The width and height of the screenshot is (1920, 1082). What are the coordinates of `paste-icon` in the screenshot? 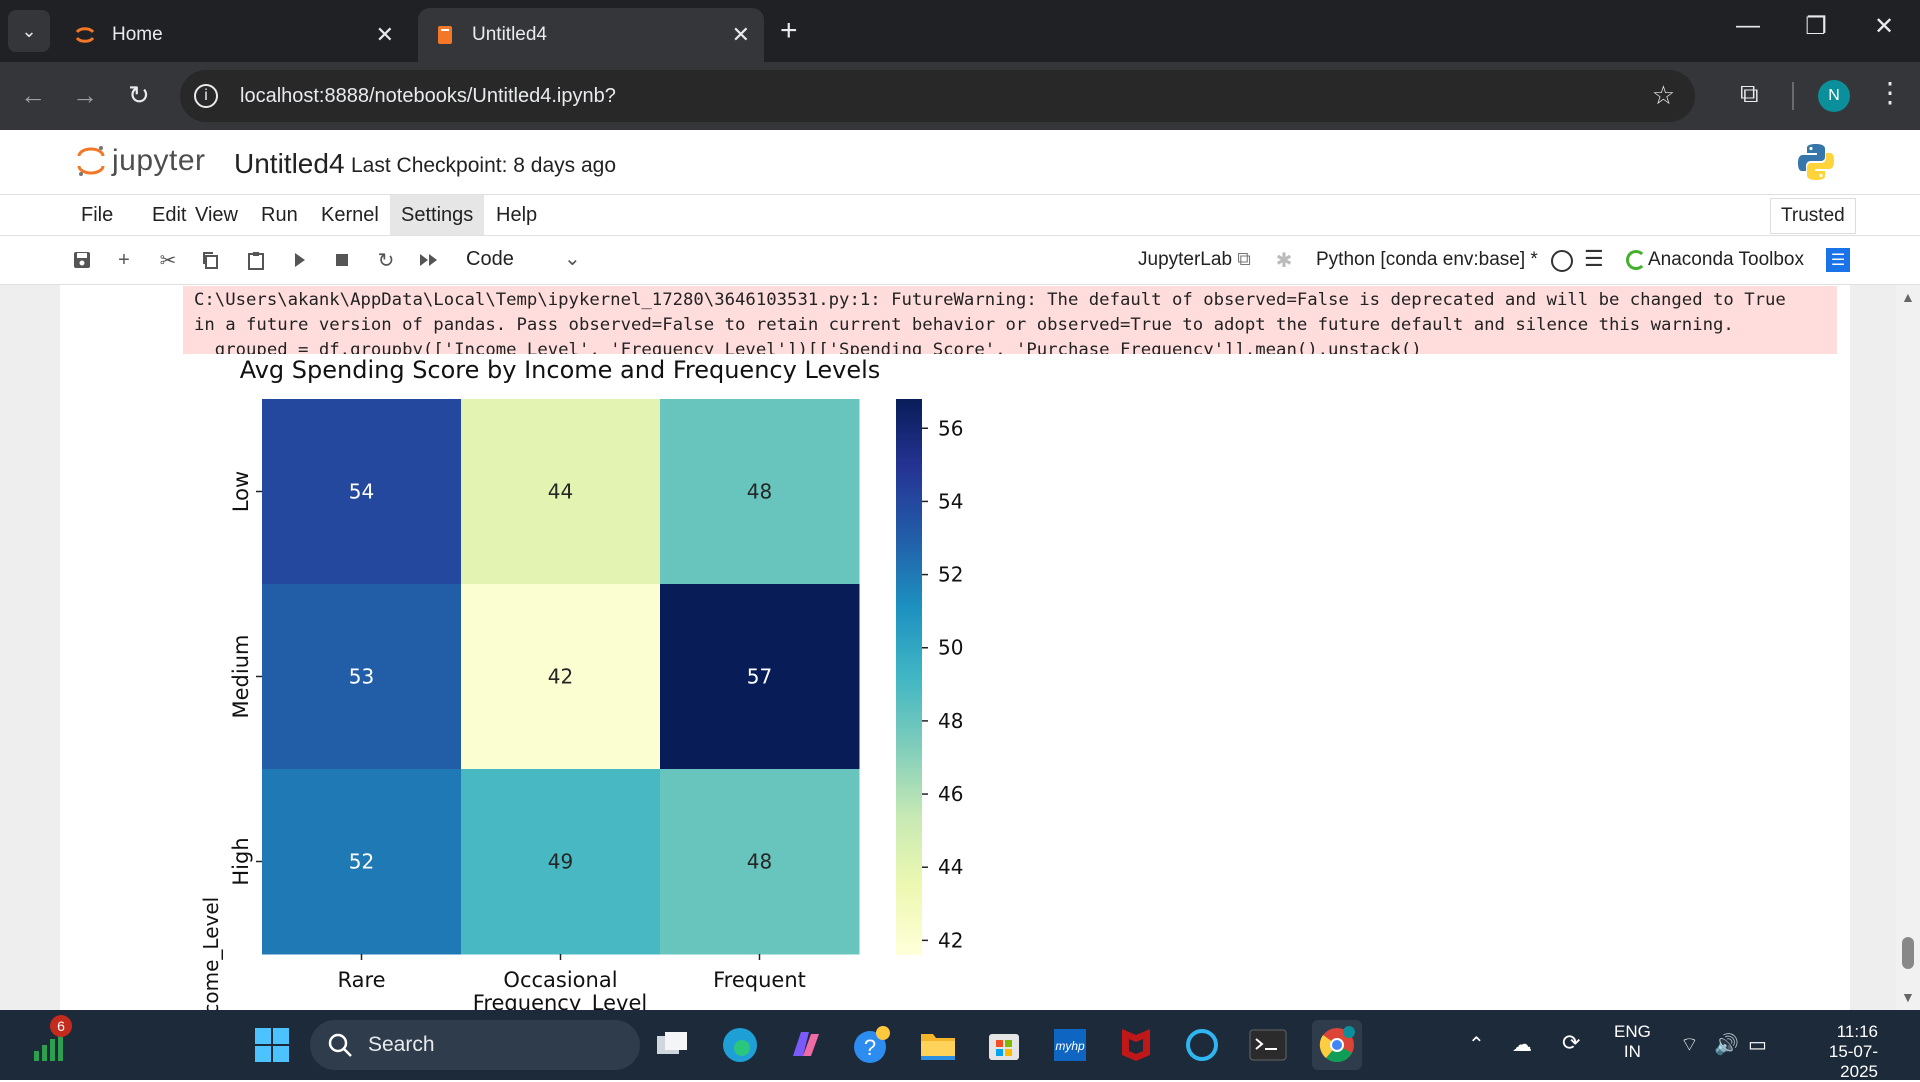 It's located at (256, 260).